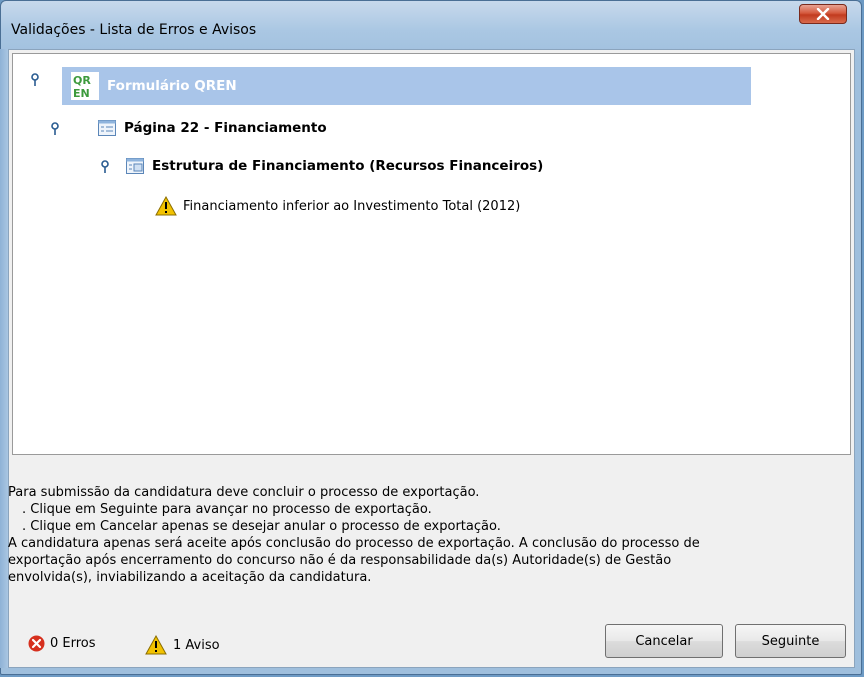  I want to click on warning-count: 1 Aviso, so click(182, 645).